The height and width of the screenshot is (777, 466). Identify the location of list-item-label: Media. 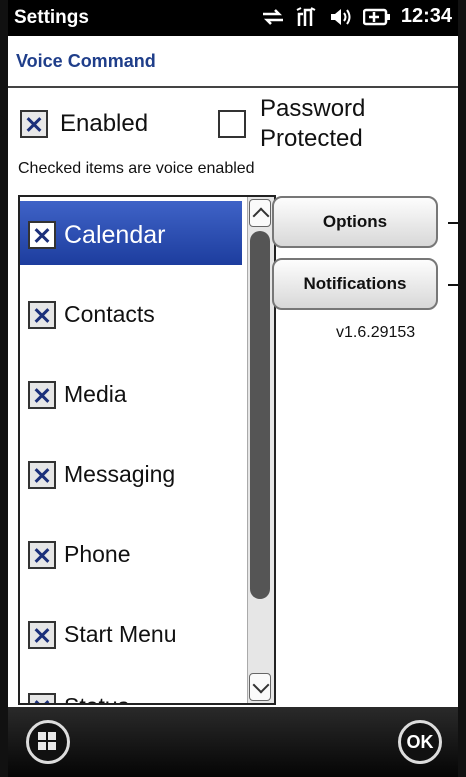
(95, 394).